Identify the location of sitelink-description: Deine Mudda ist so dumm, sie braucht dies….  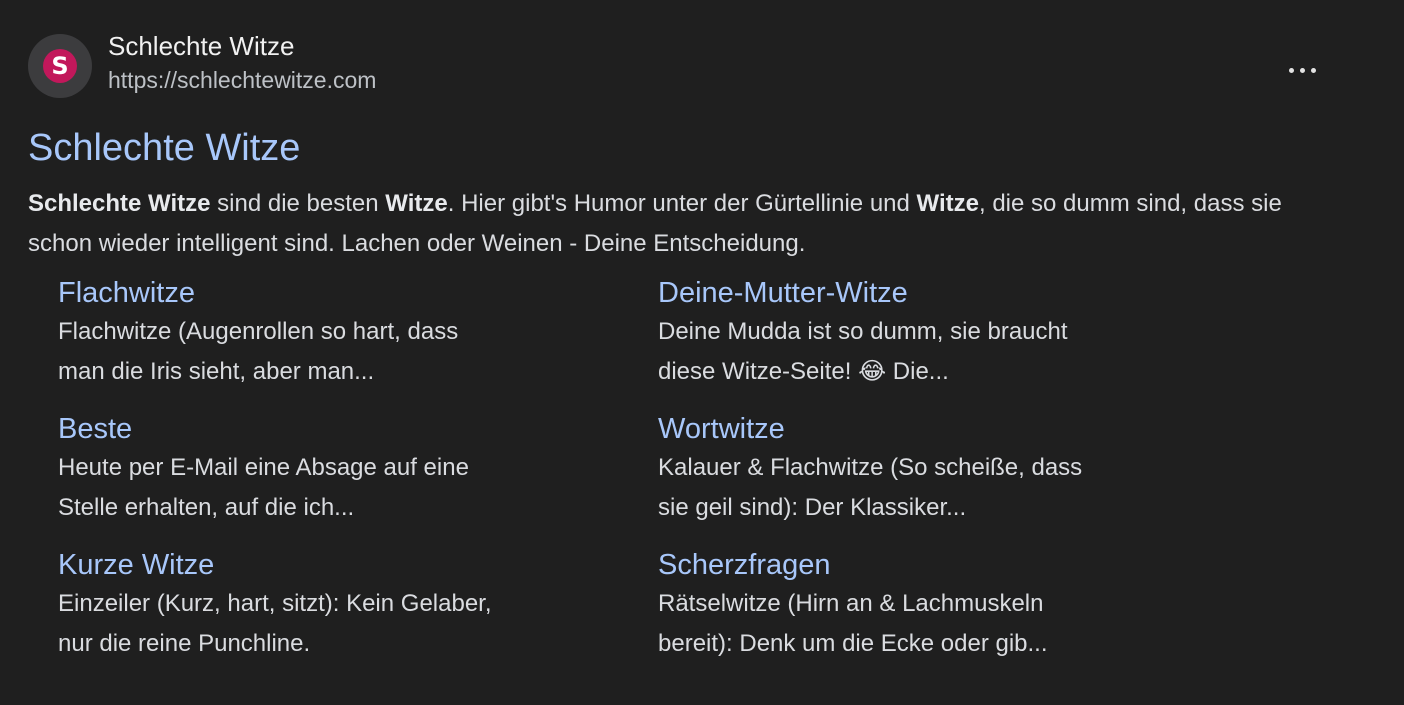
(918, 352).